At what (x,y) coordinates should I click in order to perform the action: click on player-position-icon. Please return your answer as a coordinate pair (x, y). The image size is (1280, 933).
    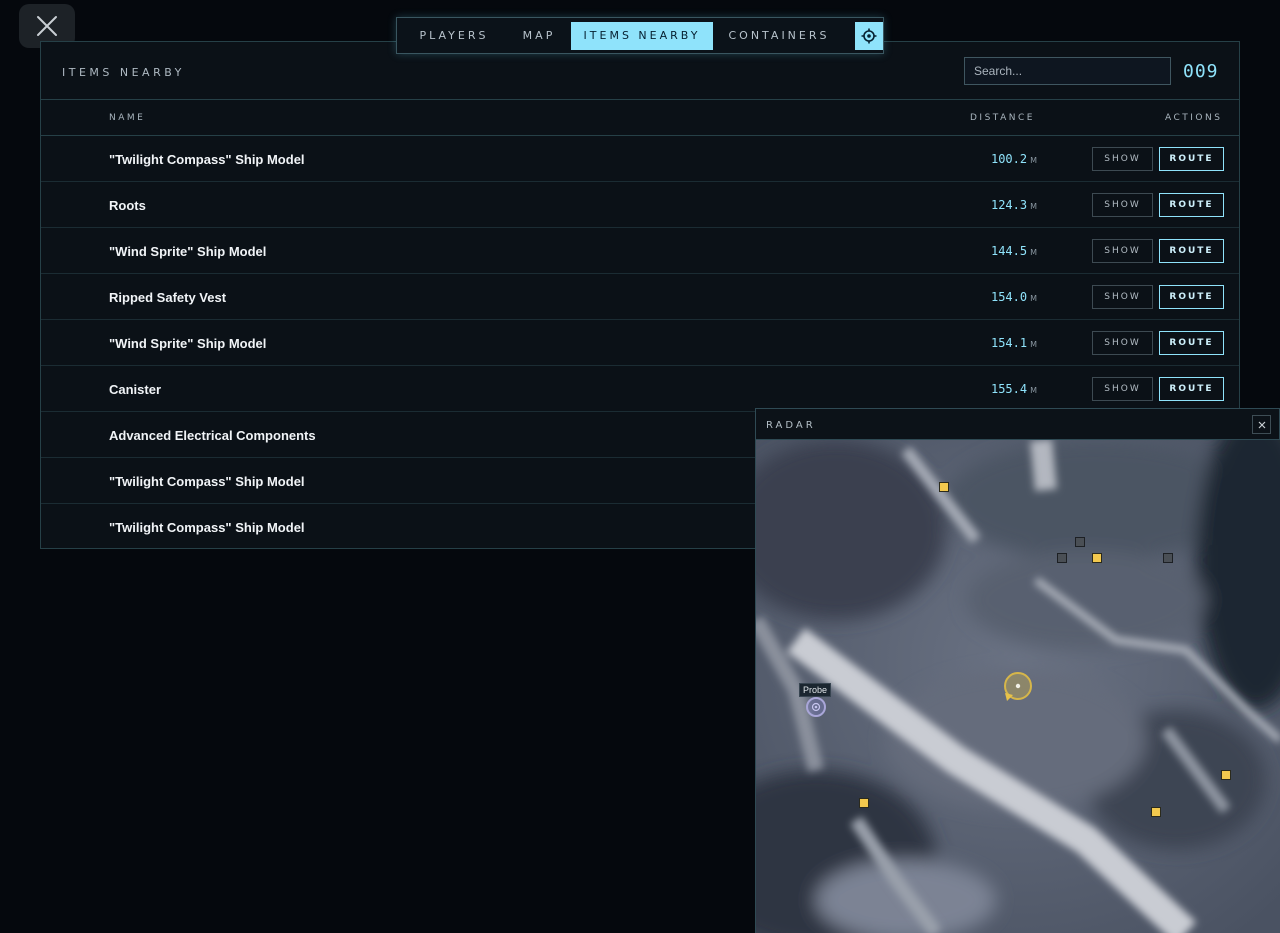
    Looking at the image, I should click on (1018, 686).